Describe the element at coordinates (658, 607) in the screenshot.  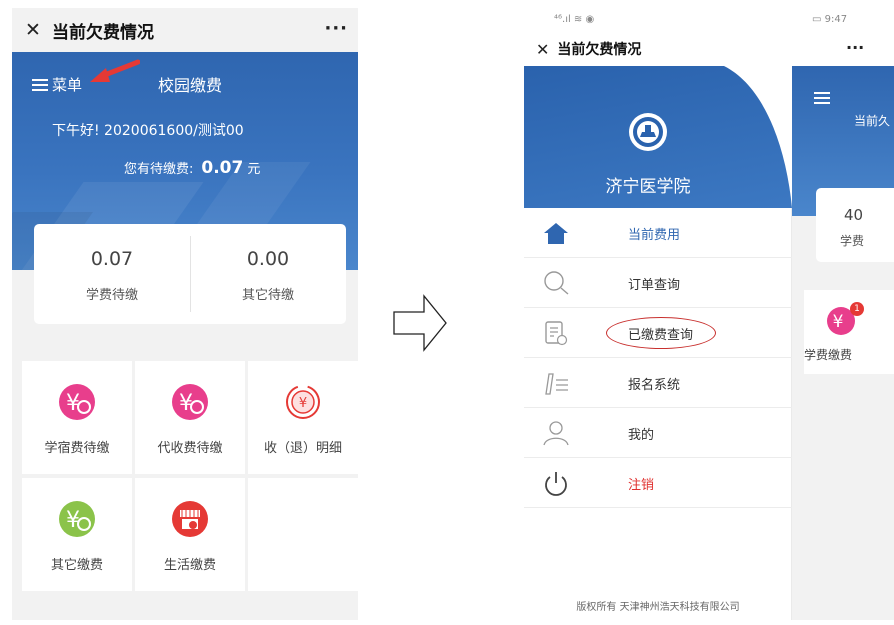
I see `copyright-text: 版权所有 天津神州浩天科技有限公司` at that location.